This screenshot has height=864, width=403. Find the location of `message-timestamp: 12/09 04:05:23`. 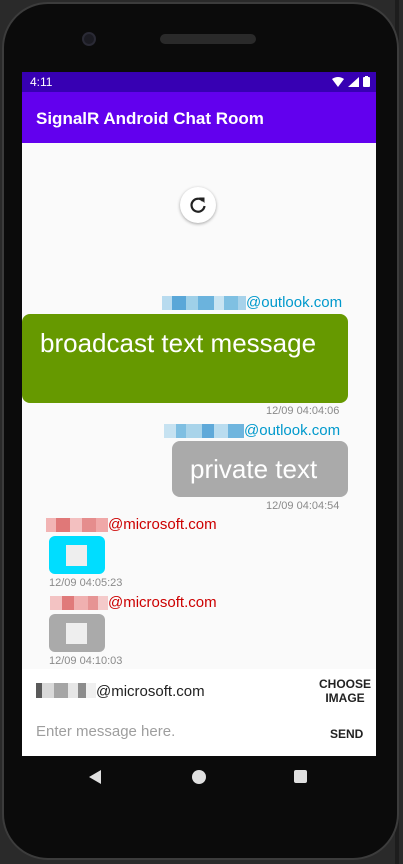

message-timestamp: 12/09 04:05:23 is located at coordinates (86, 583).